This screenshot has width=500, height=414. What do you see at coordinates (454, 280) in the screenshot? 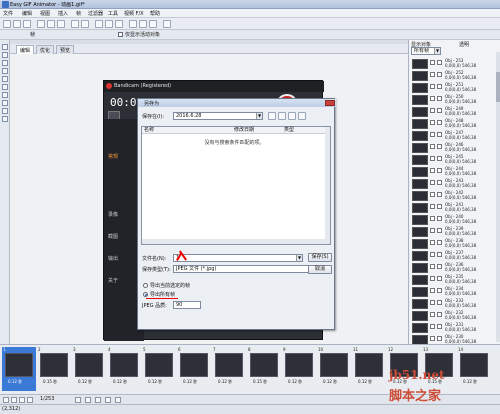
I see `object-row: Obj - 235 0,0(0,0) 546,38` at bounding box center [454, 280].